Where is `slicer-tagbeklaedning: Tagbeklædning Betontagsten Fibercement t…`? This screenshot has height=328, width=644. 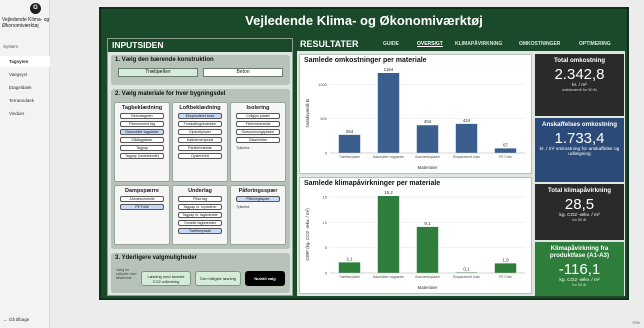 slicer-tagbeklaedning: Tagbeklædning Betontagsten Fibercement t… is located at coordinates (142, 142).